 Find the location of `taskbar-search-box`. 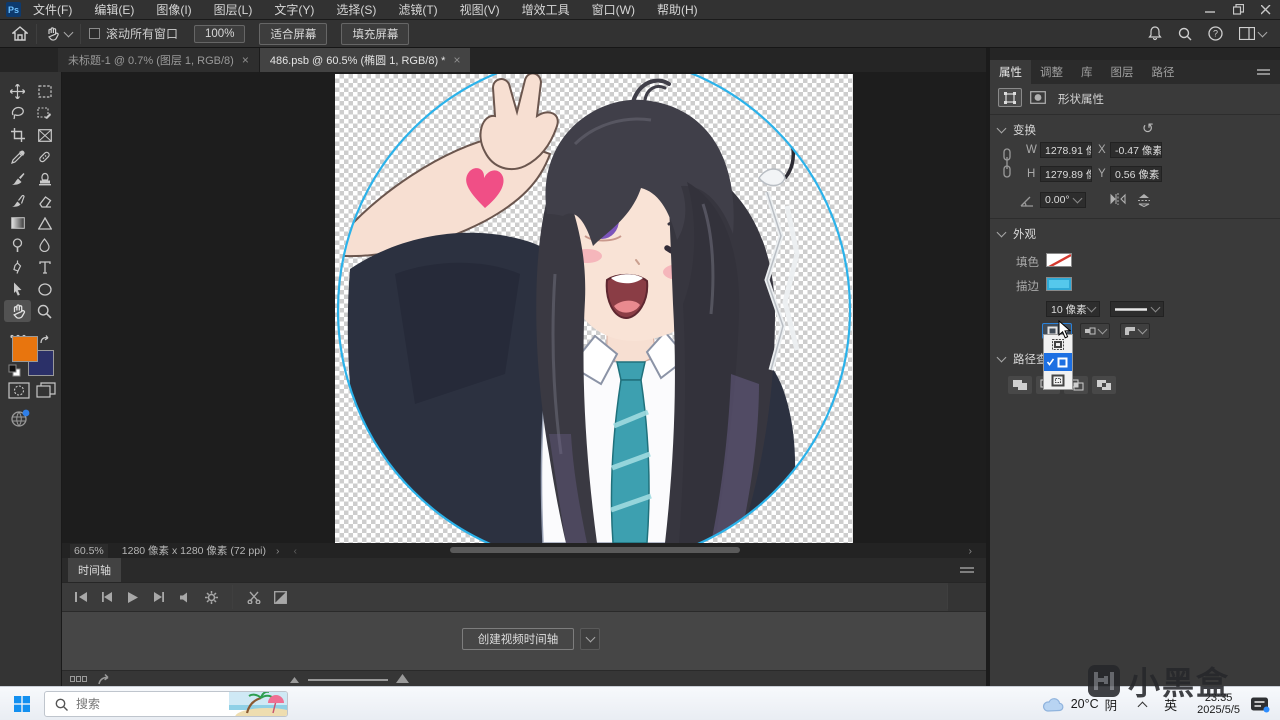

taskbar-search-box is located at coordinates (166, 704).